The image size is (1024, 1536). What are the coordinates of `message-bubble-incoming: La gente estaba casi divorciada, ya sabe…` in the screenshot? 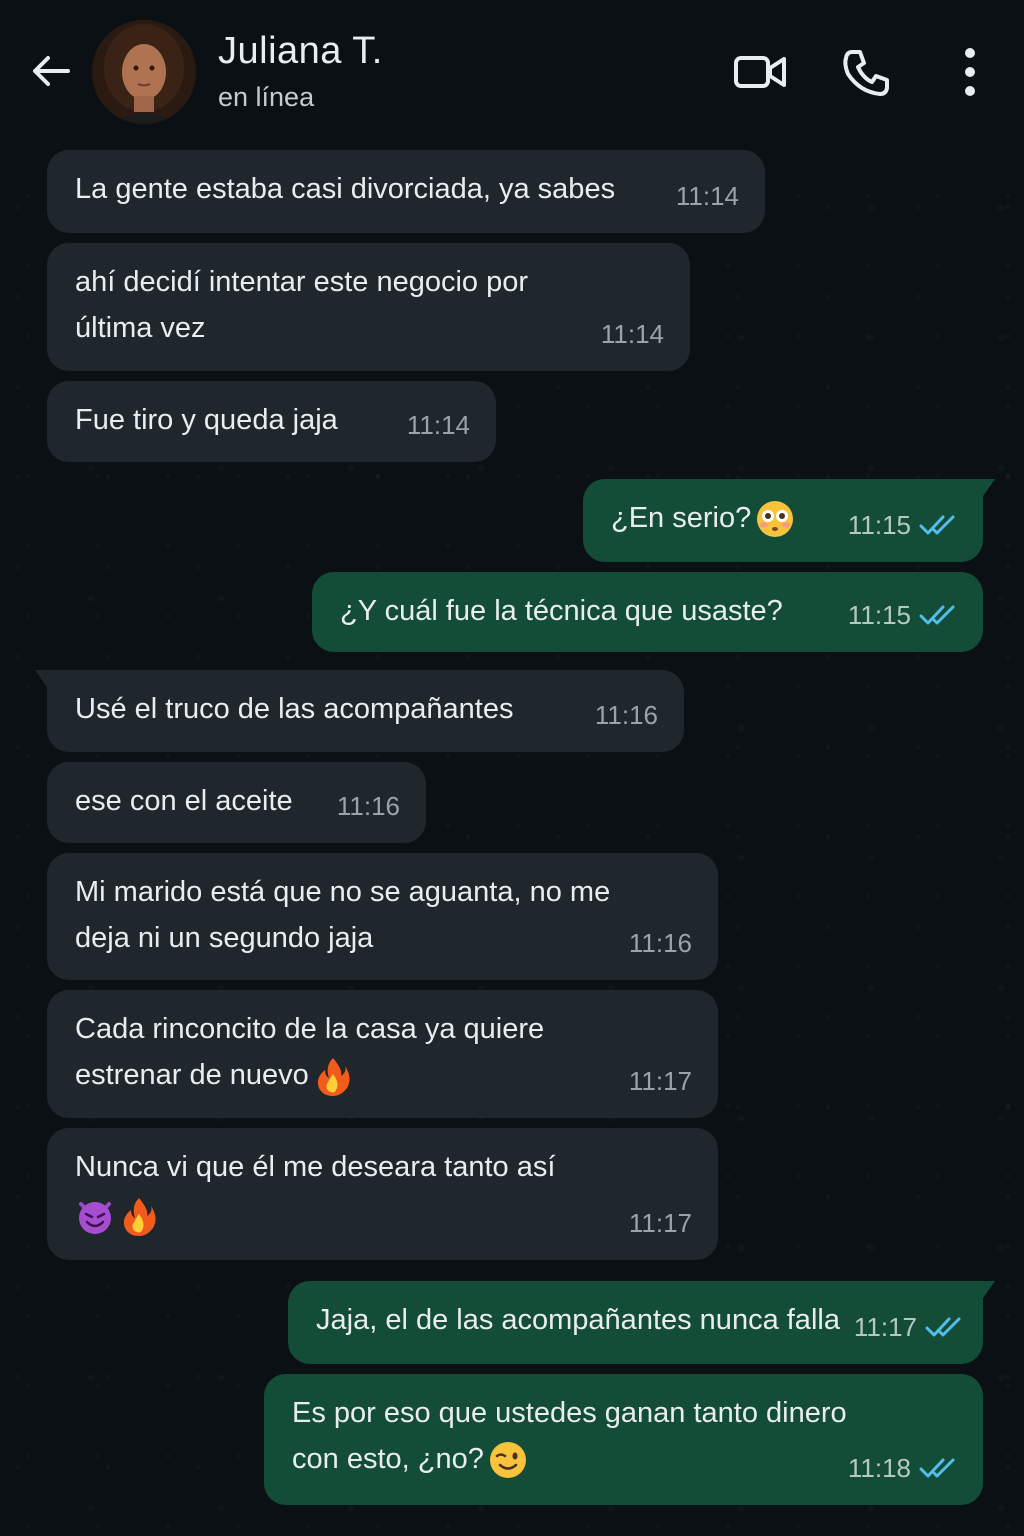 It's located at (406, 191).